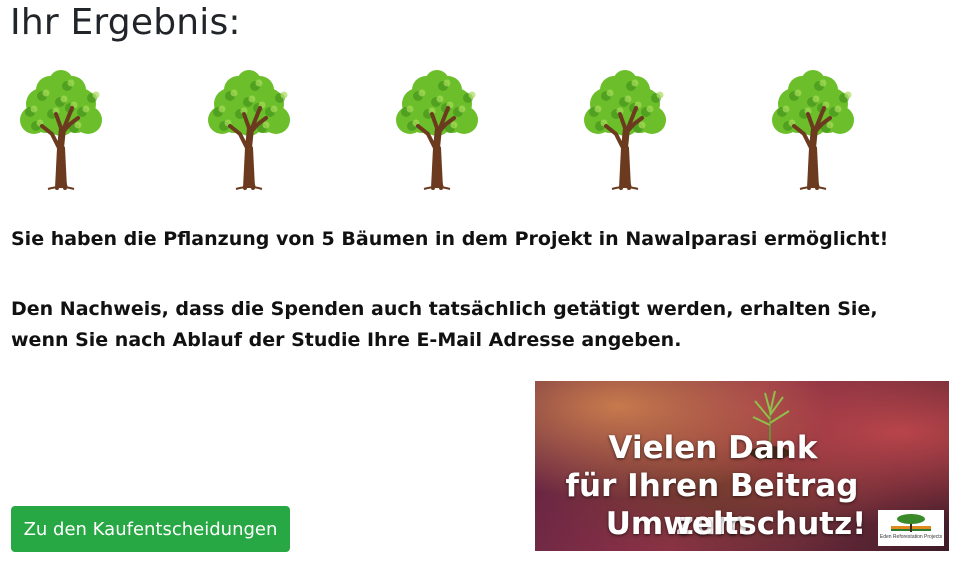 Image resolution: width=957 pixels, height=564 pixels. Describe the element at coordinates (911, 523) in the screenshot. I see `logo-tree-icon` at that location.